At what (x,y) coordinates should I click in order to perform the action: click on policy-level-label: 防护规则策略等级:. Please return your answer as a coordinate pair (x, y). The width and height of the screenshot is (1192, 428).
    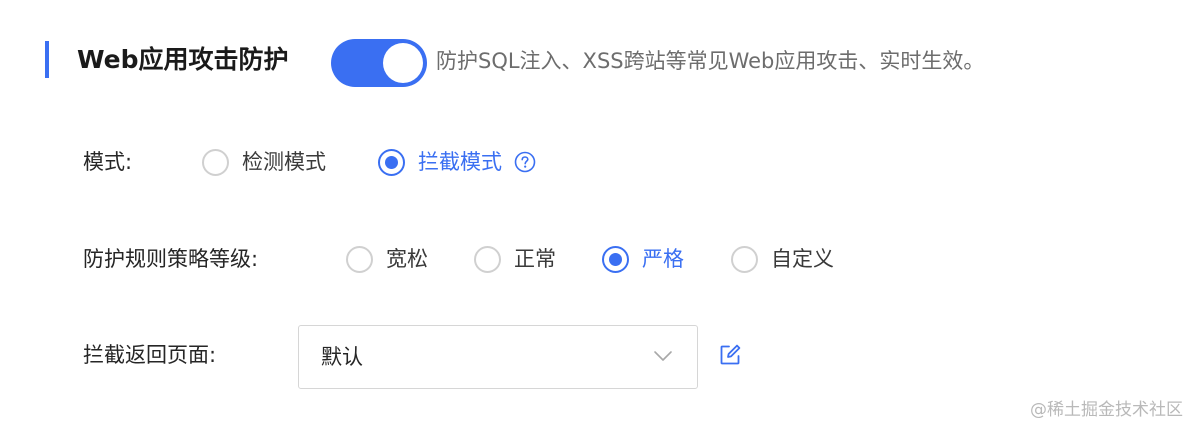
    Looking at the image, I should click on (171, 259).